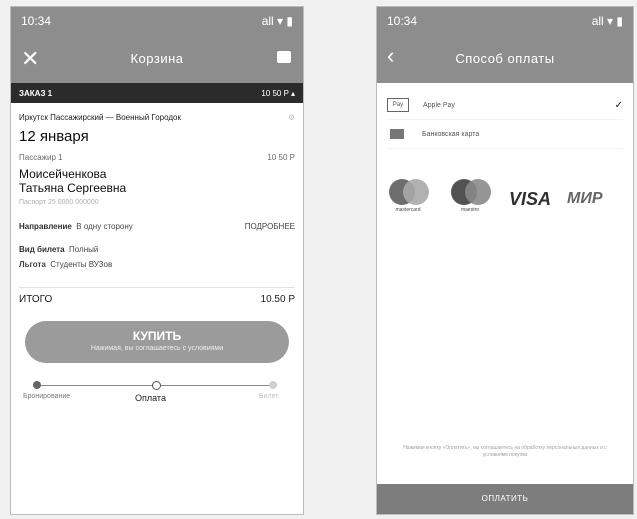 The image size is (637, 519). Describe the element at coordinates (54, 136) in the screenshot. I see `trip-date: 12 января` at that location.